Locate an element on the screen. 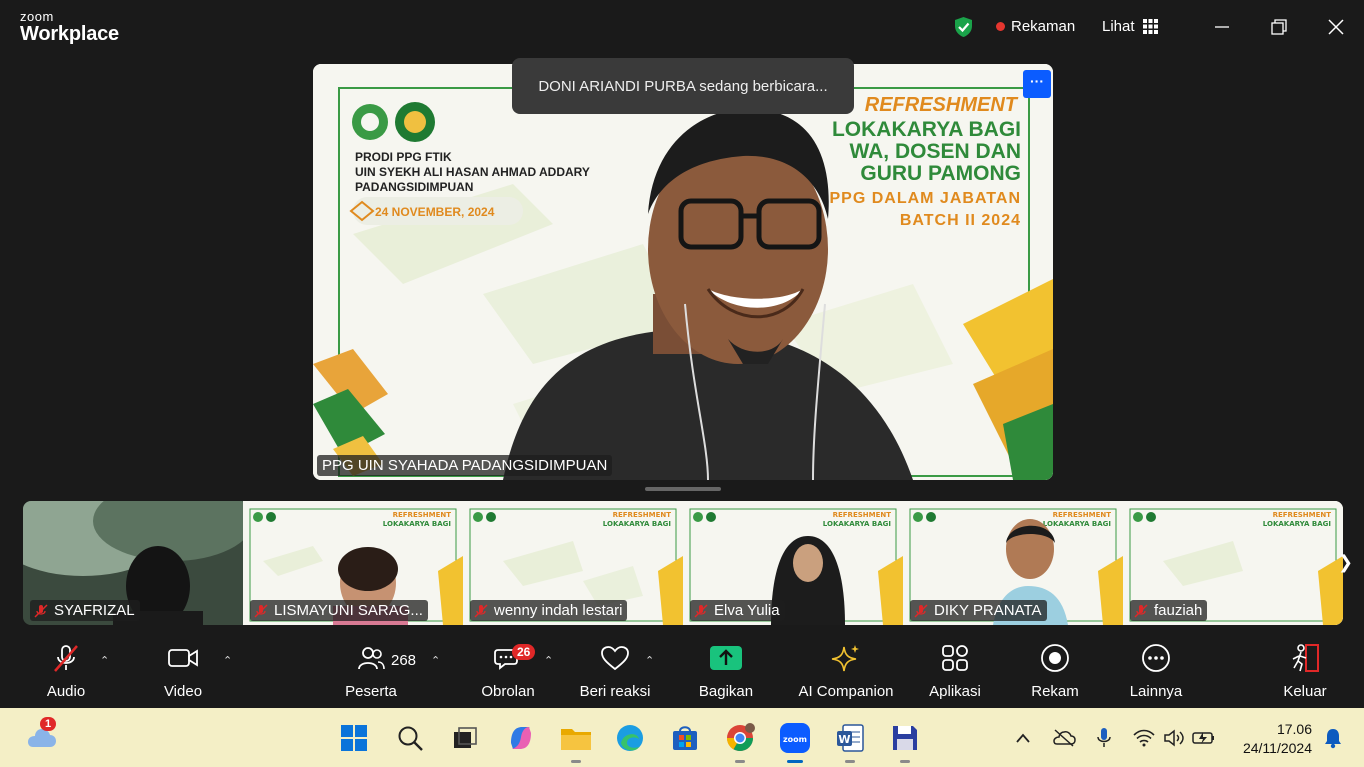 This screenshot has width=1364, height=767. slide-title-1: REFRESHMENT is located at coordinates (940, 105).